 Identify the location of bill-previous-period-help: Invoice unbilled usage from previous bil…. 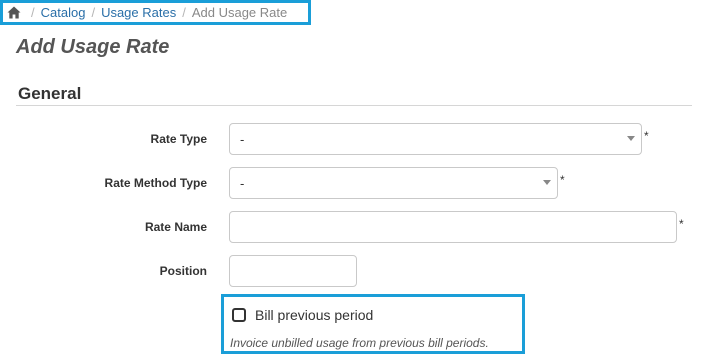
(359, 343).